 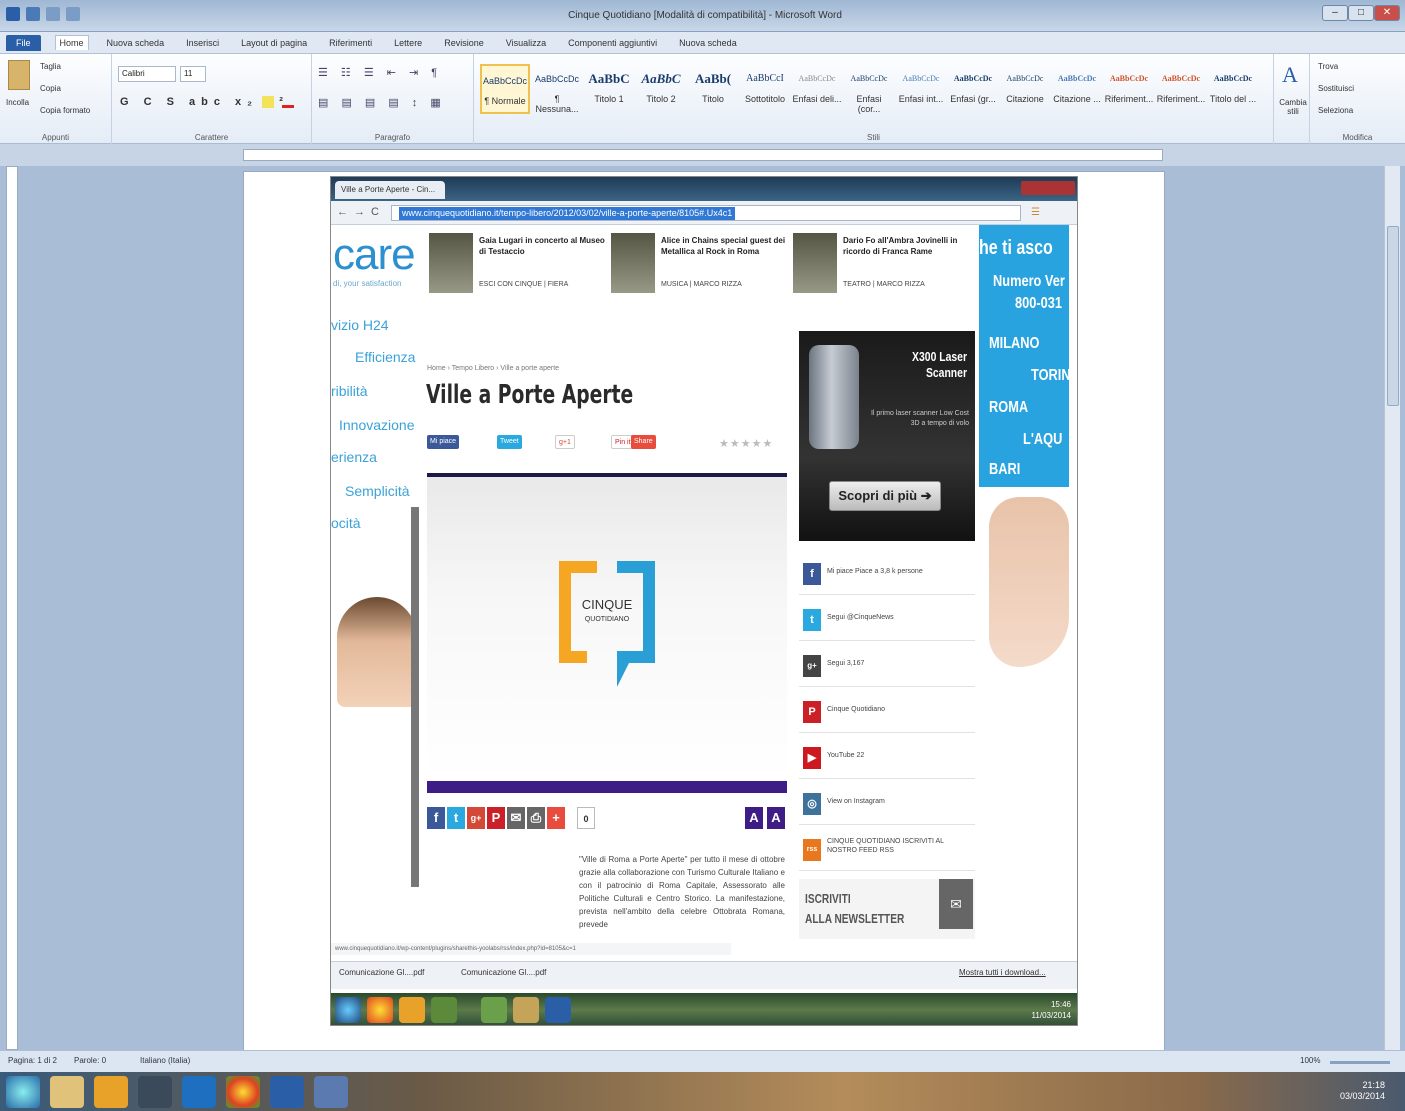 What do you see at coordinates (50, 66) in the screenshot?
I see `cut-button: Taglia` at bounding box center [50, 66].